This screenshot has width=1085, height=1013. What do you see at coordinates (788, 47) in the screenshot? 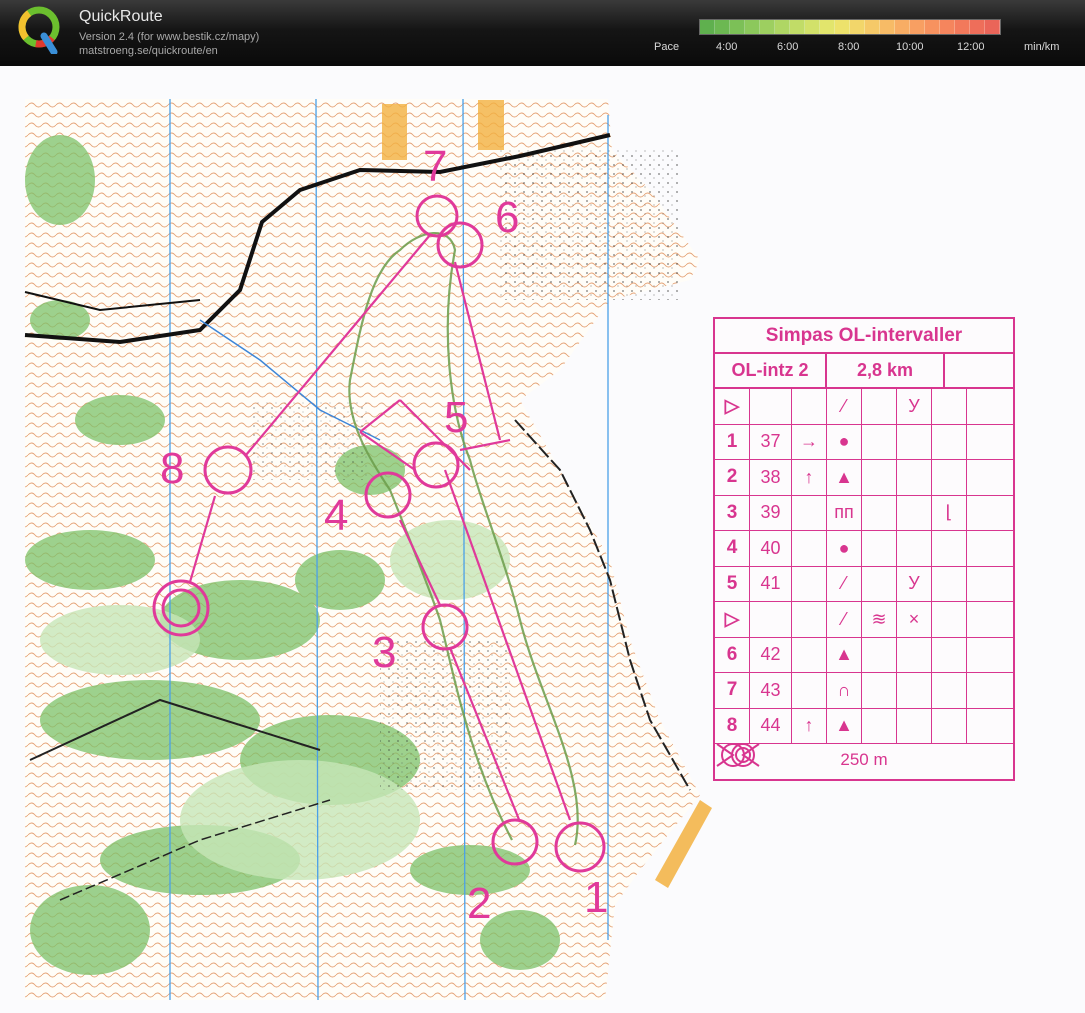
I see `pace-tick: 6:00` at bounding box center [788, 47].